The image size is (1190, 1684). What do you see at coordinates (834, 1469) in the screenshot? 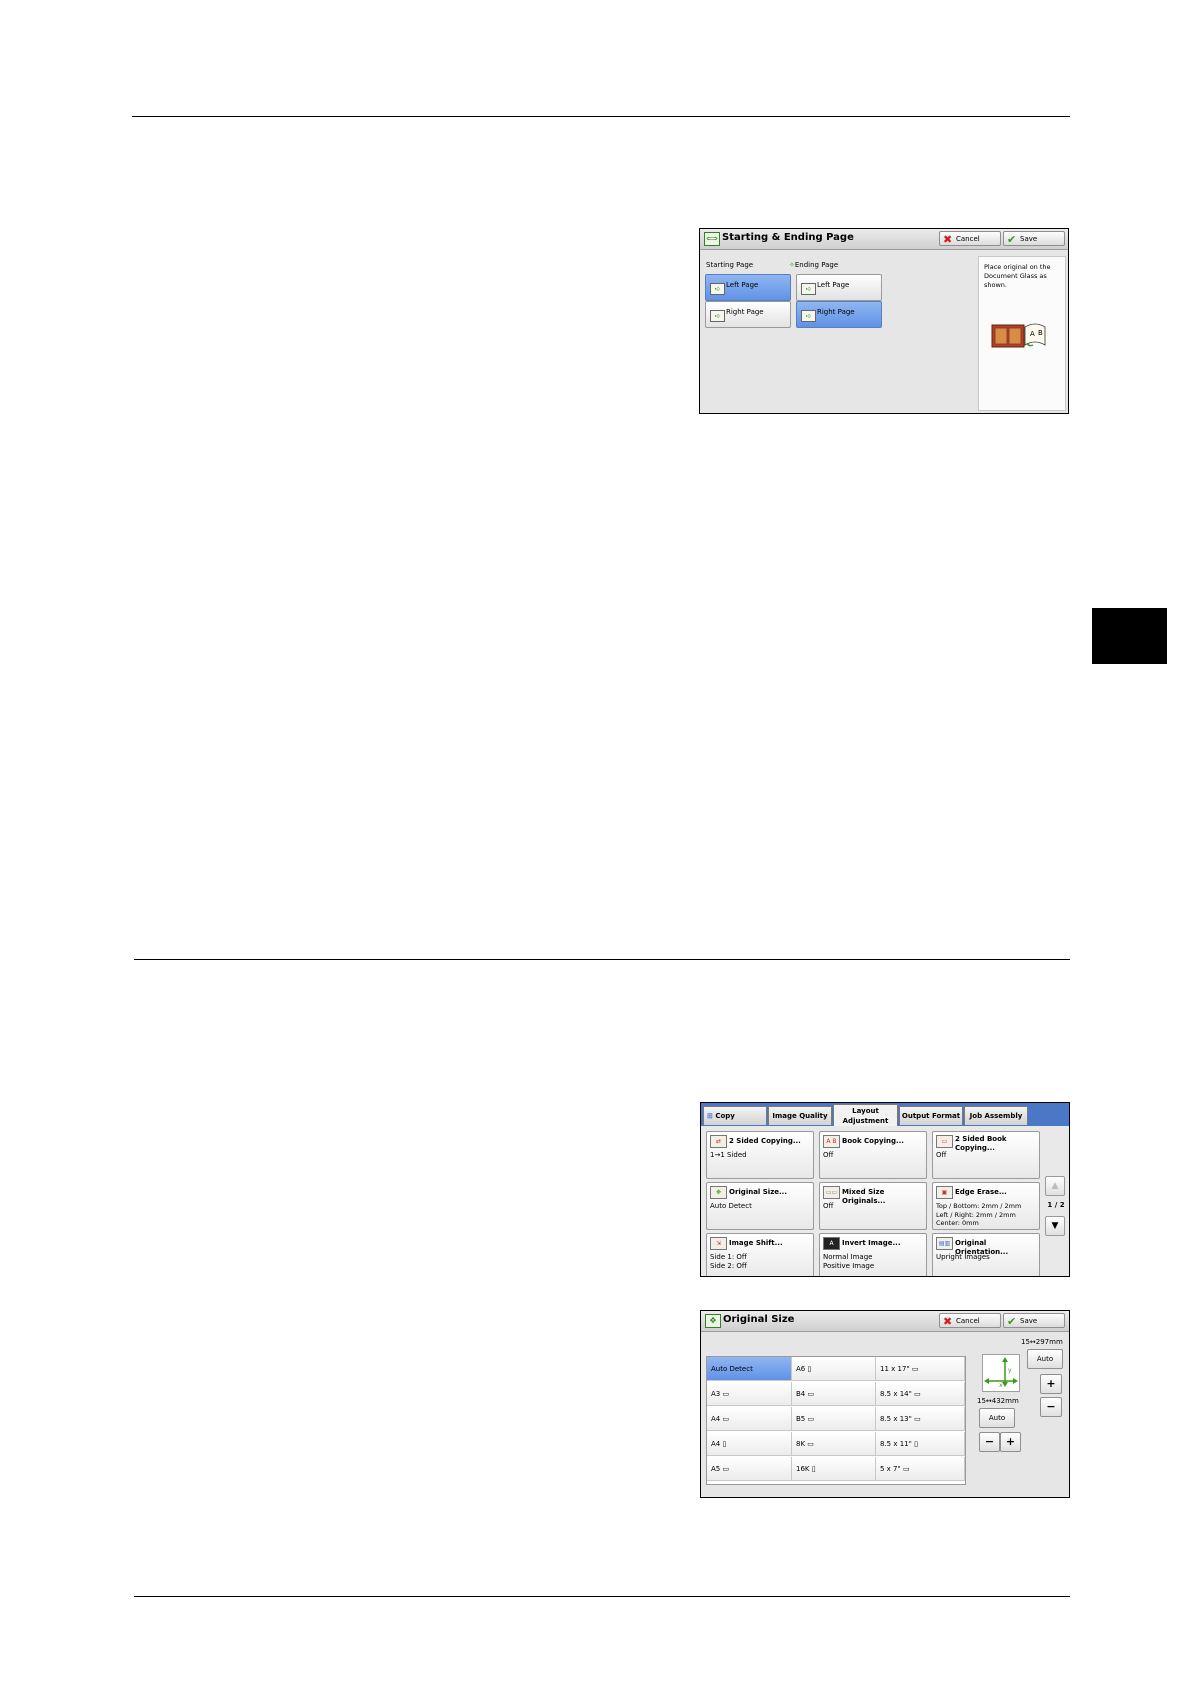
I see `size-option: 16K ▯` at bounding box center [834, 1469].